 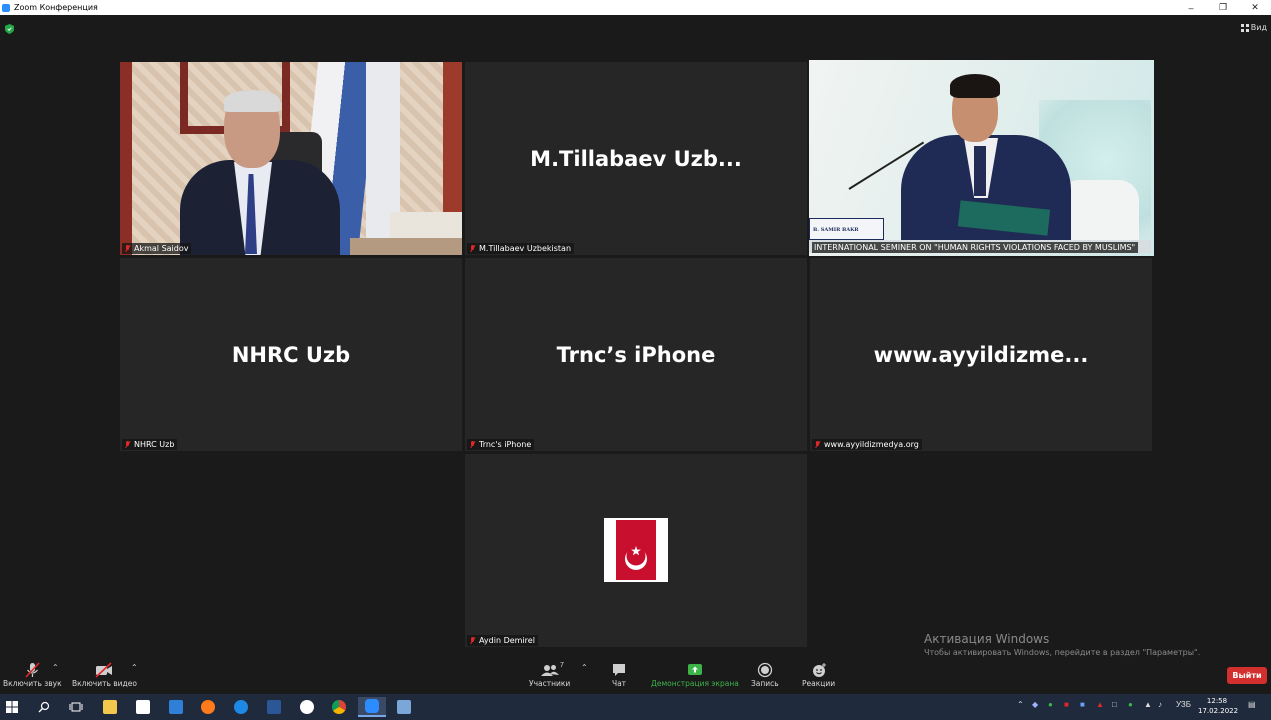 I want to click on taskbar-file-explorer, so click(x=110, y=707).